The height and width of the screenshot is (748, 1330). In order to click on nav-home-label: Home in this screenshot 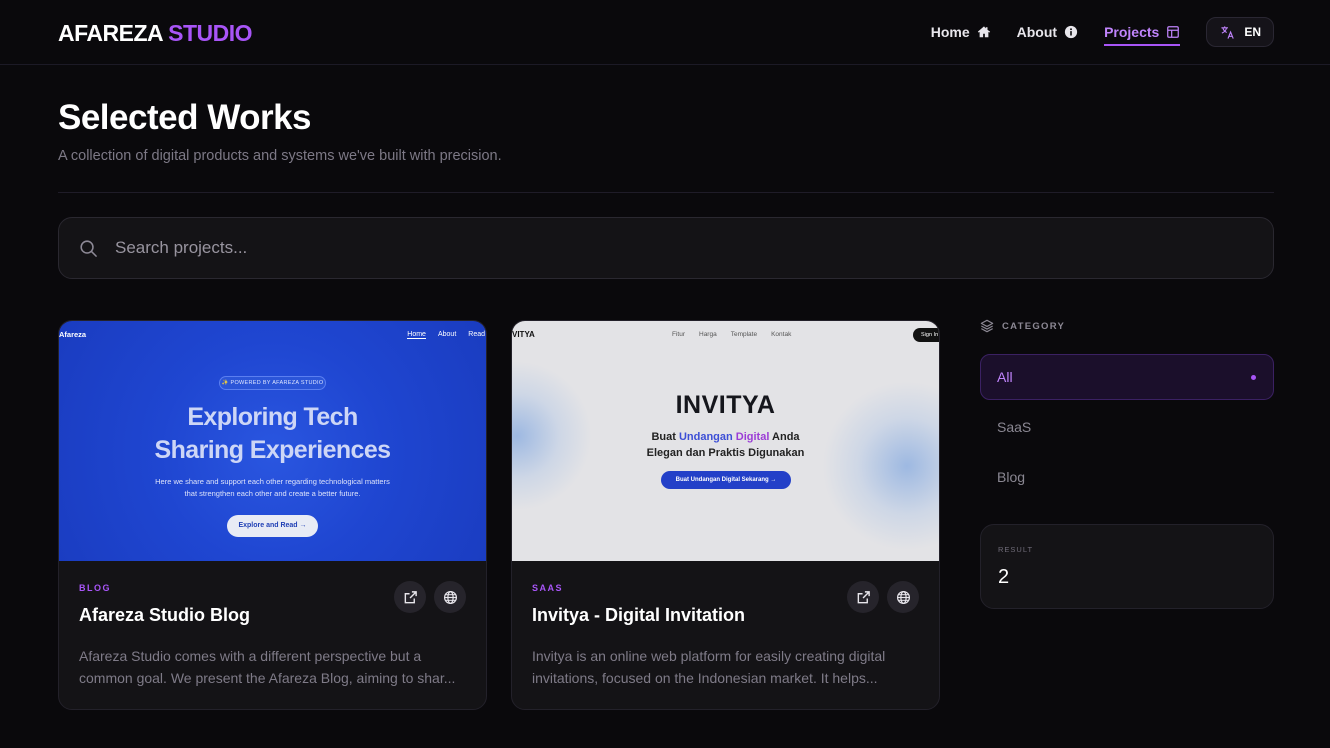, I will do `click(950, 32)`.